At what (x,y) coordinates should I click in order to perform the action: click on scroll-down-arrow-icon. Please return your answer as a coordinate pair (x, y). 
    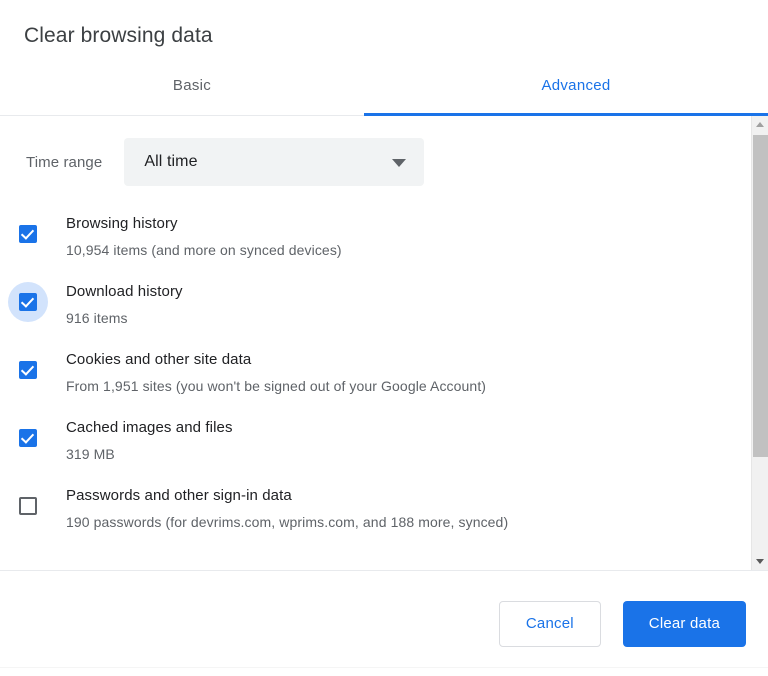
    Looking at the image, I should click on (760, 561).